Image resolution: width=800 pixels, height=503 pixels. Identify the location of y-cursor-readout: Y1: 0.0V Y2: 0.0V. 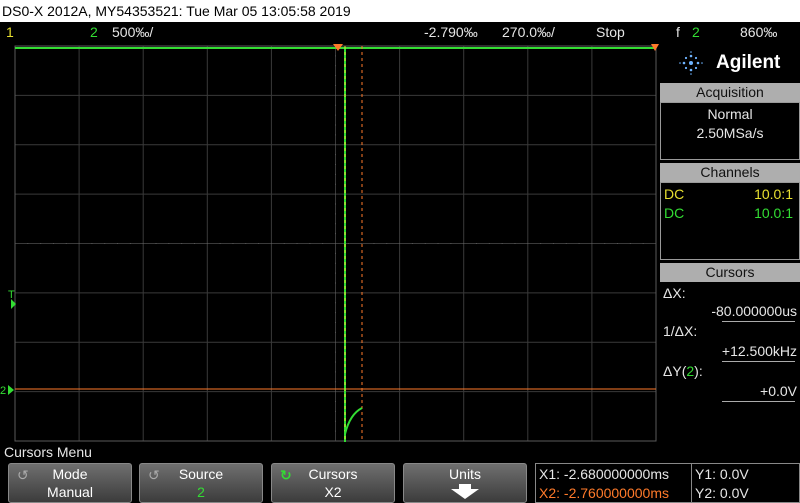
(745, 483).